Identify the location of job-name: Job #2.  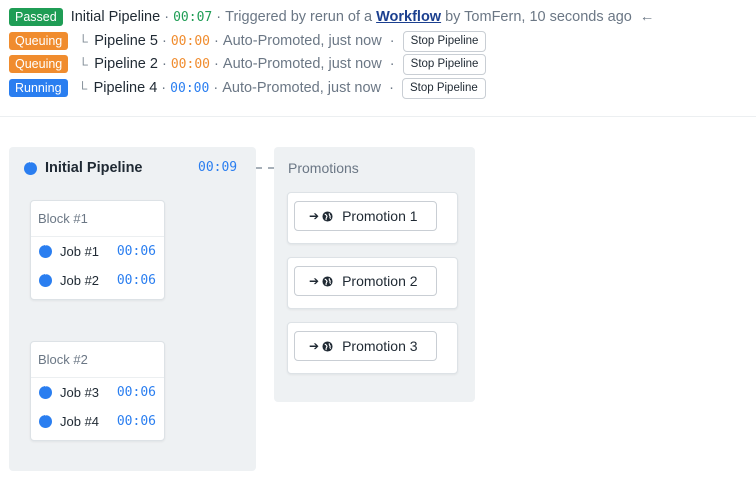
(80, 280).